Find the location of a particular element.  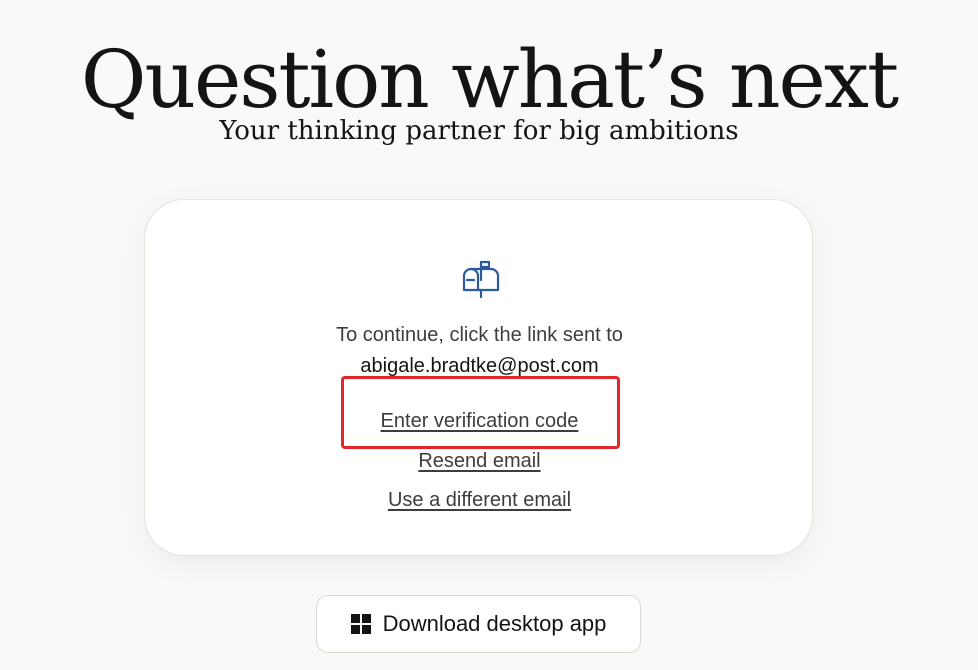

mailbox-icon is located at coordinates (481, 279).